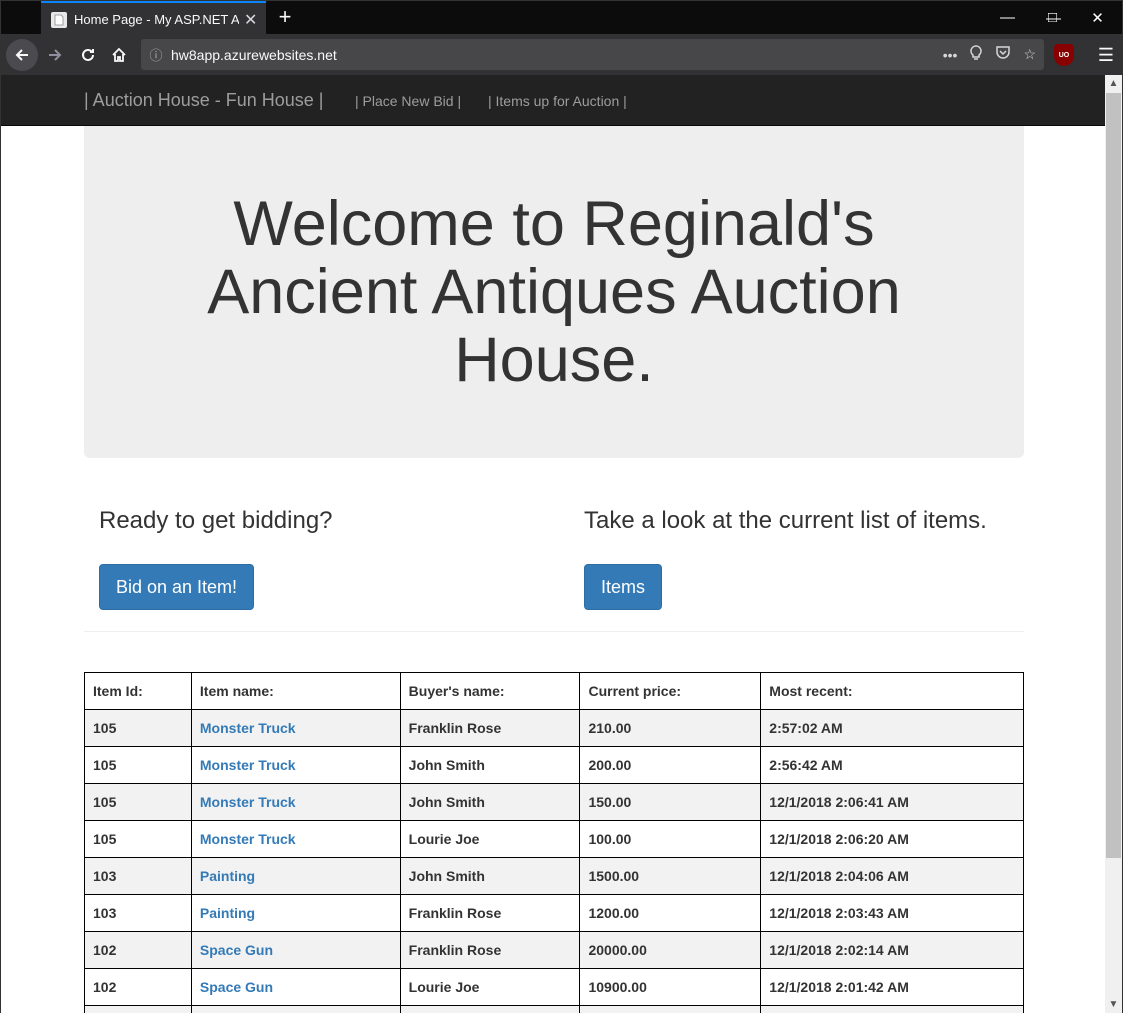 The height and width of the screenshot is (1013, 1123). I want to click on cell-recent: 12/1/2018 2:06:20 AM, so click(892, 839).